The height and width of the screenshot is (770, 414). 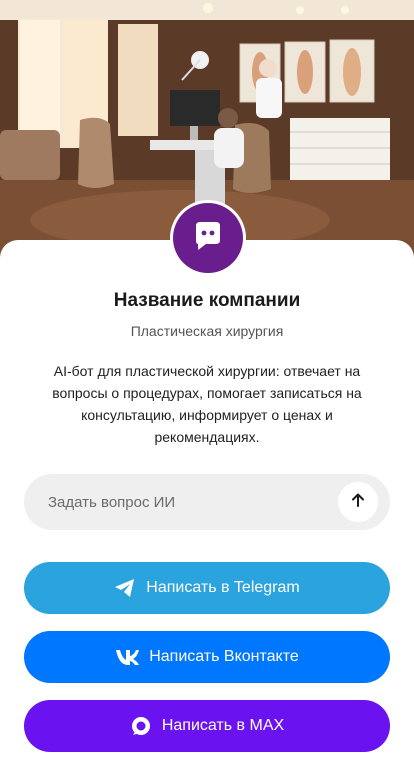 What do you see at coordinates (141, 726) in the screenshot?
I see `max-icon` at bounding box center [141, 726].